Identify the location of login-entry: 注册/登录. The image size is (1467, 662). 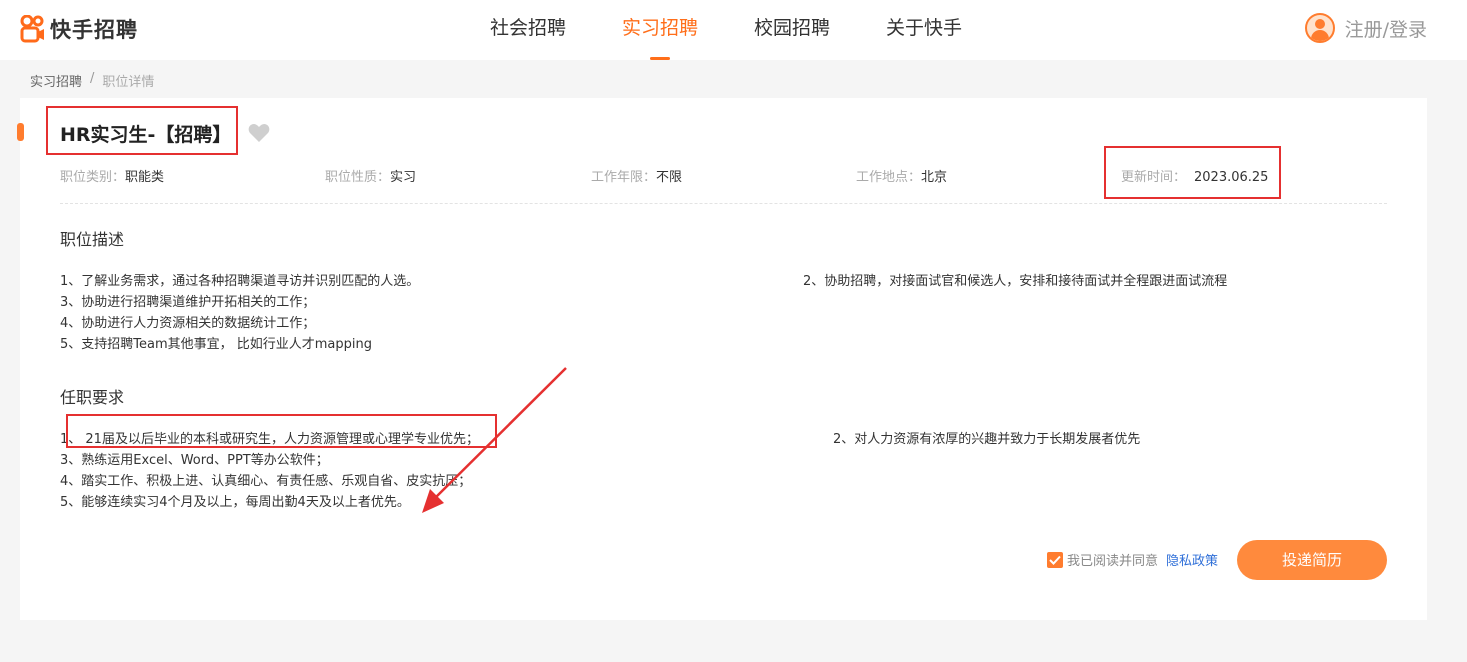
(1365, 28).